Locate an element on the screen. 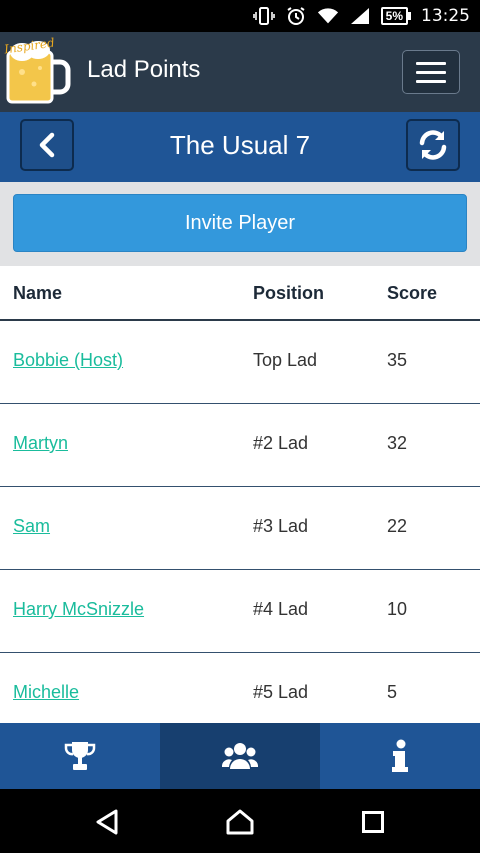 The height and width of the screenshot is (853, 480). player-name-link: Bobbie (Host) is located at coordinates (68, 360).